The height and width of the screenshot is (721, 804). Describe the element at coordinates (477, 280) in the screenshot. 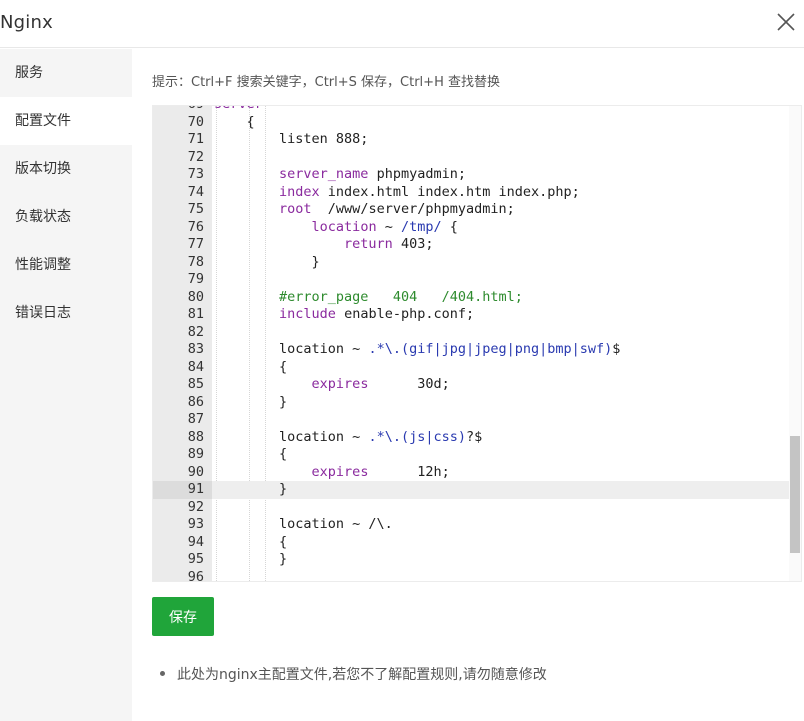

I see `code-line: 79` at that location.